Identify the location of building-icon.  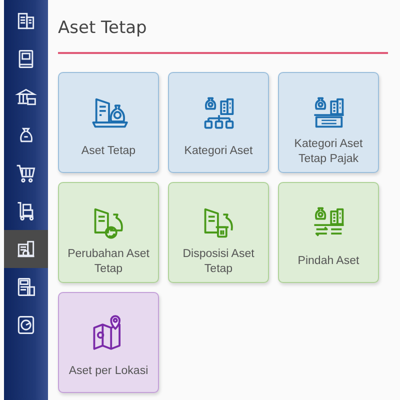
(26, 21).